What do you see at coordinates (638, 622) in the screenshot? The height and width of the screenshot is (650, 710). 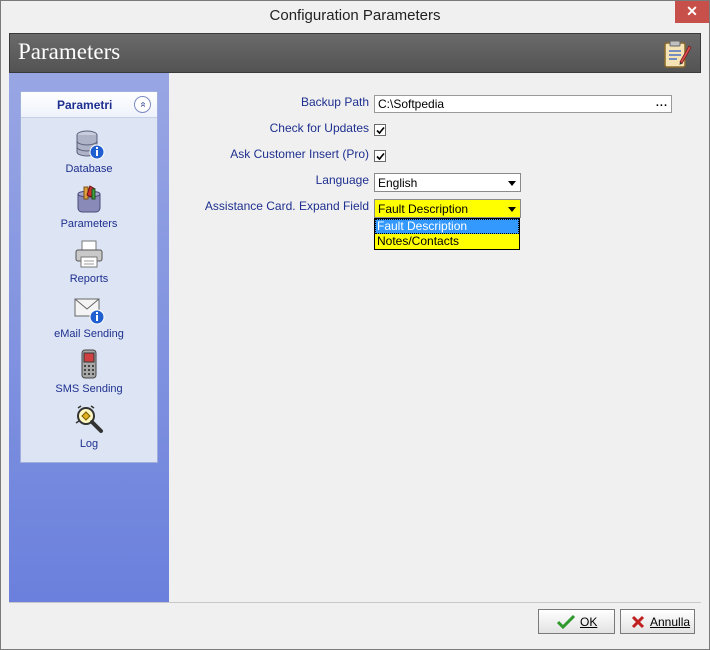 I see `close-icon` at bounding box center [638, 622].